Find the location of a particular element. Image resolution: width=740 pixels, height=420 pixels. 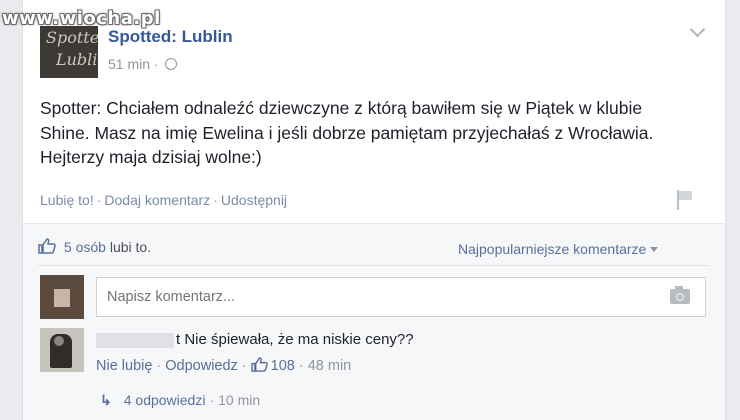

divider is located at coordinates (374, 265).